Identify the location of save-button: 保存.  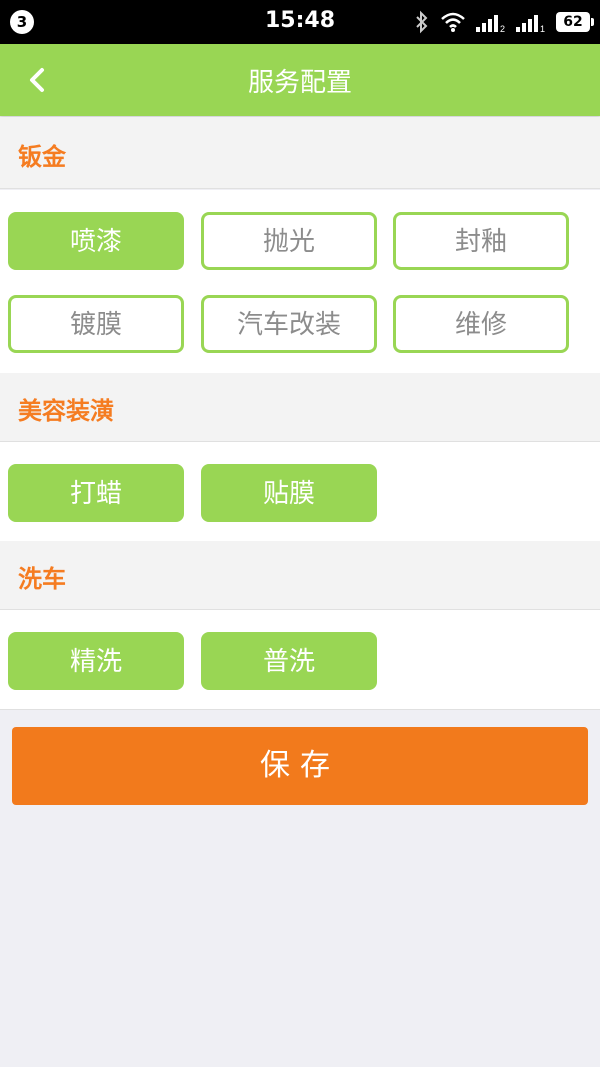
(300, 766).